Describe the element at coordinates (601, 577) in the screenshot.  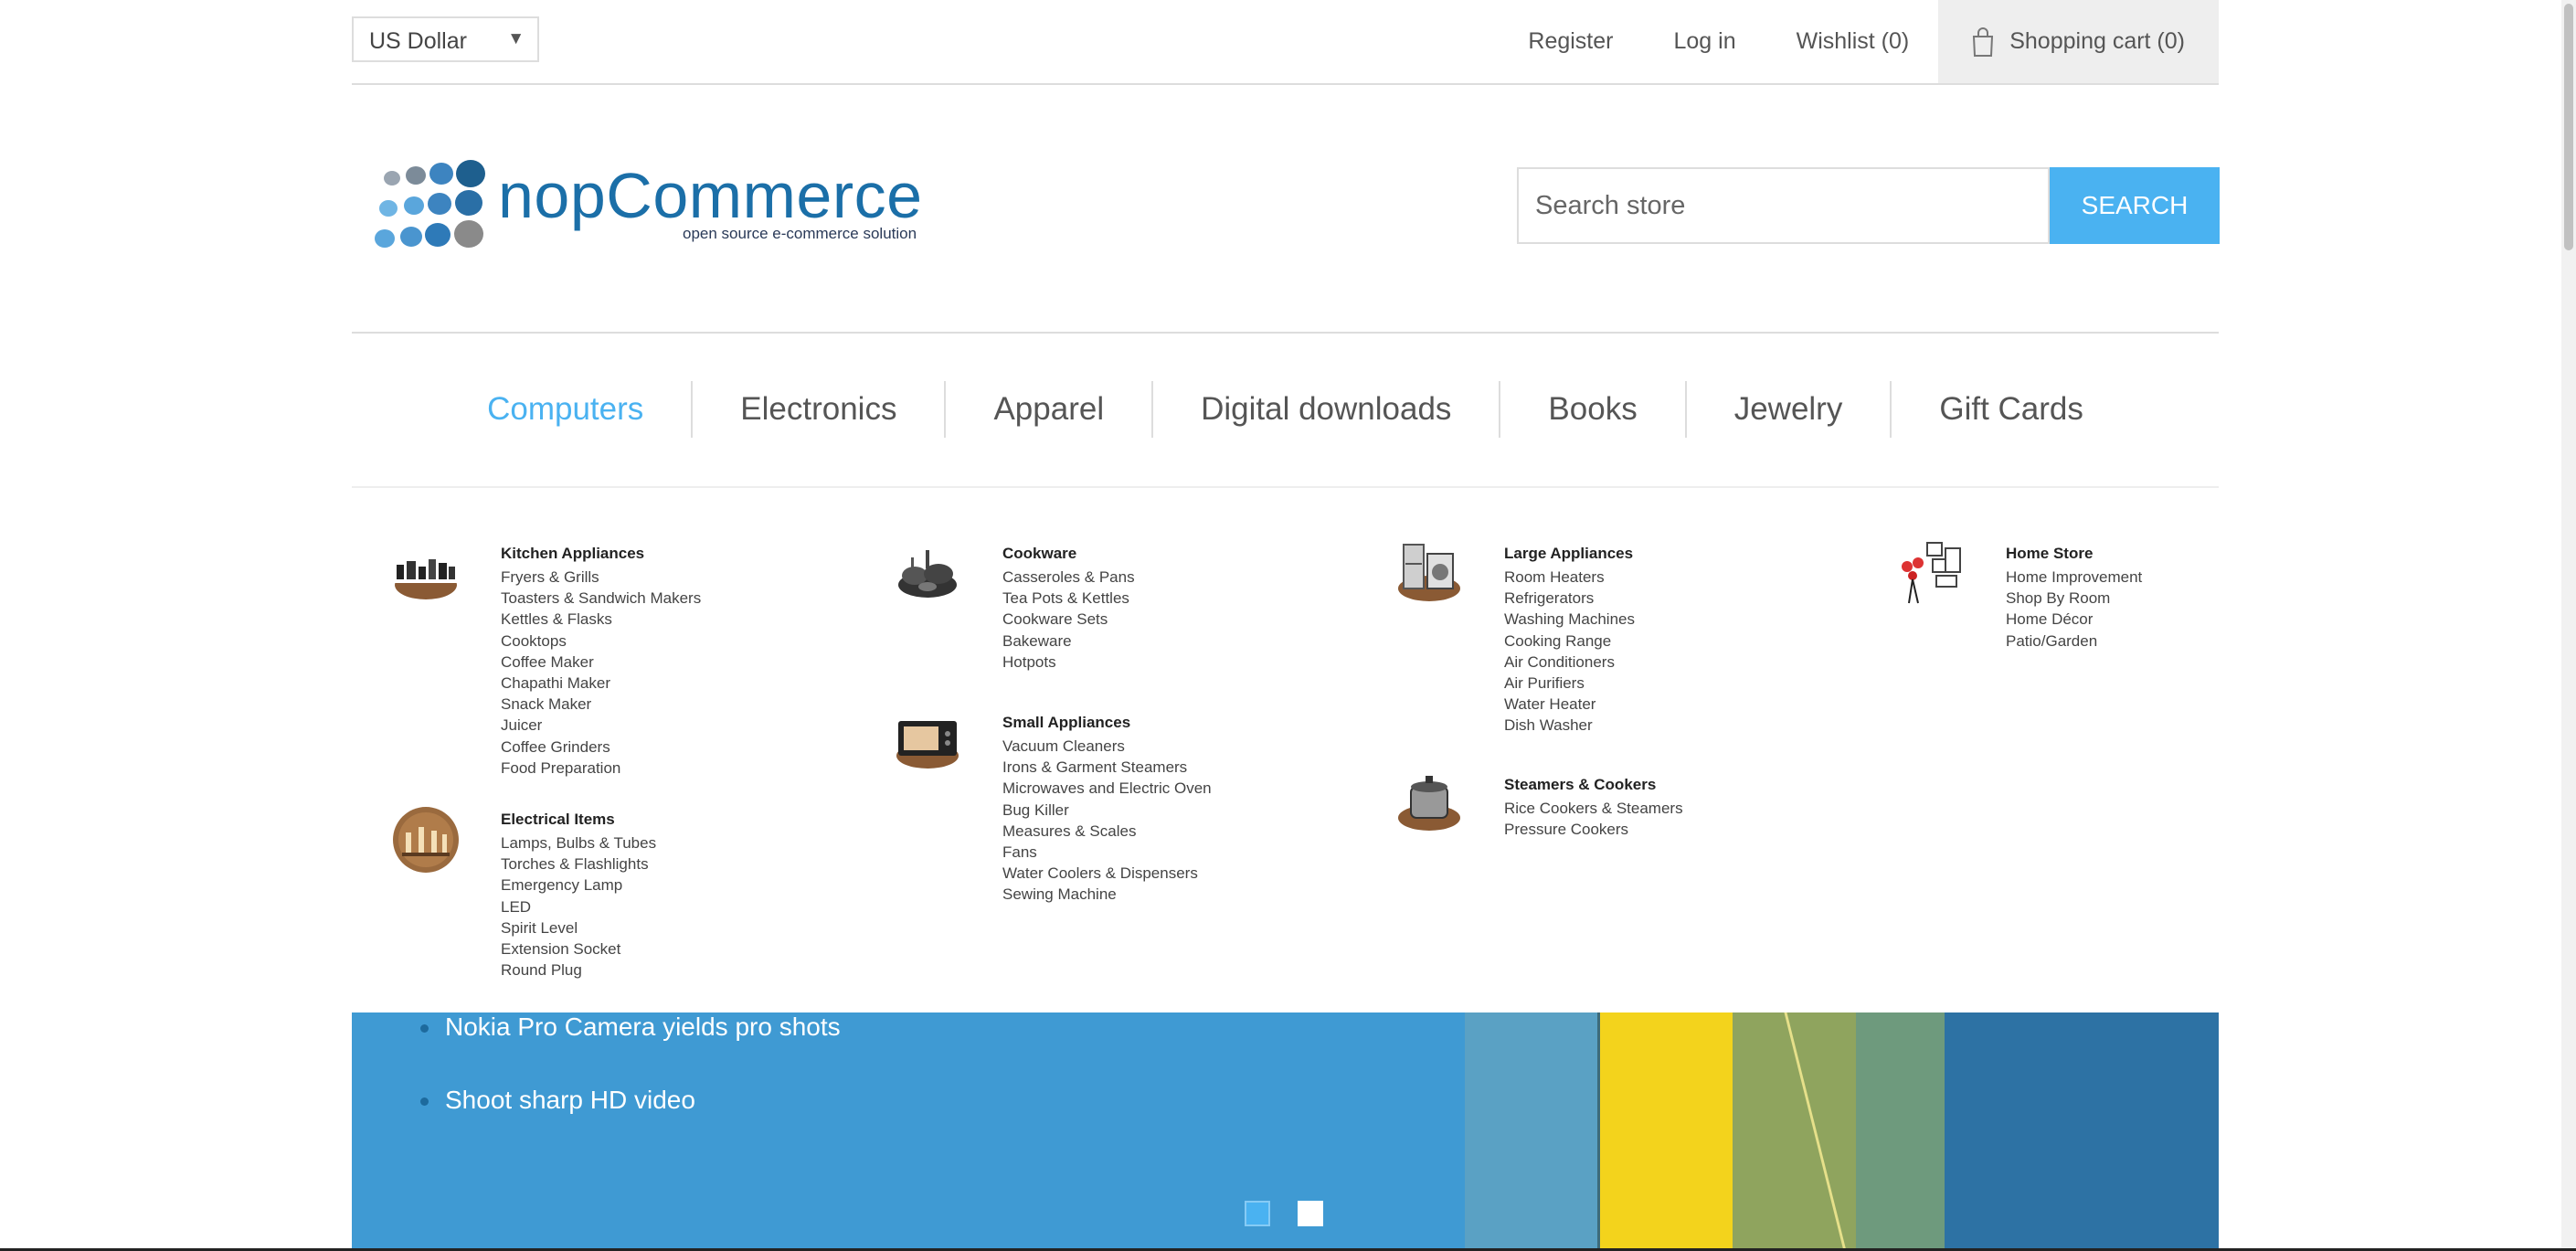
I see `subcategory-link: Fryers & Grills` at that location.